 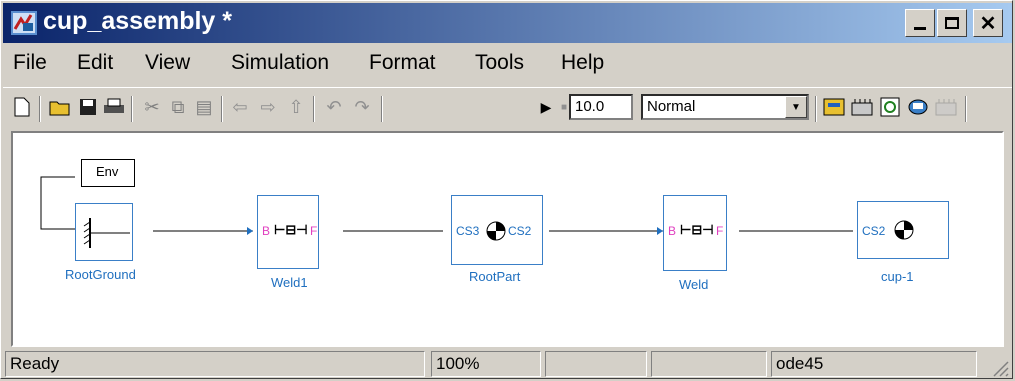 I want to click on minimize-icon, so click(x=920, y=28).